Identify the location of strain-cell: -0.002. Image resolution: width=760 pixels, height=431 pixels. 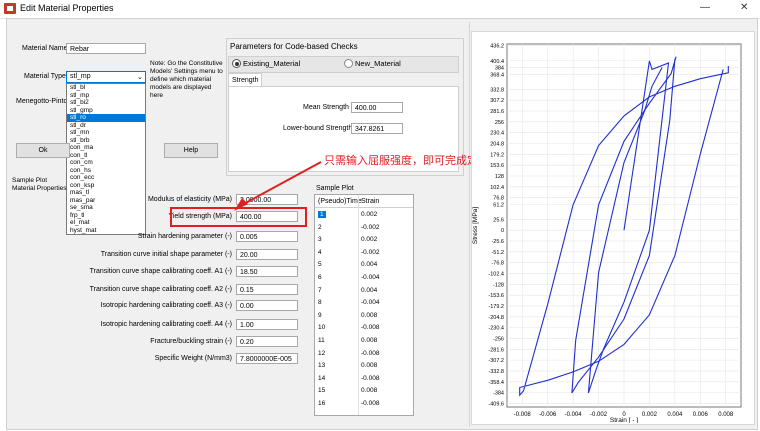
(370, 227).